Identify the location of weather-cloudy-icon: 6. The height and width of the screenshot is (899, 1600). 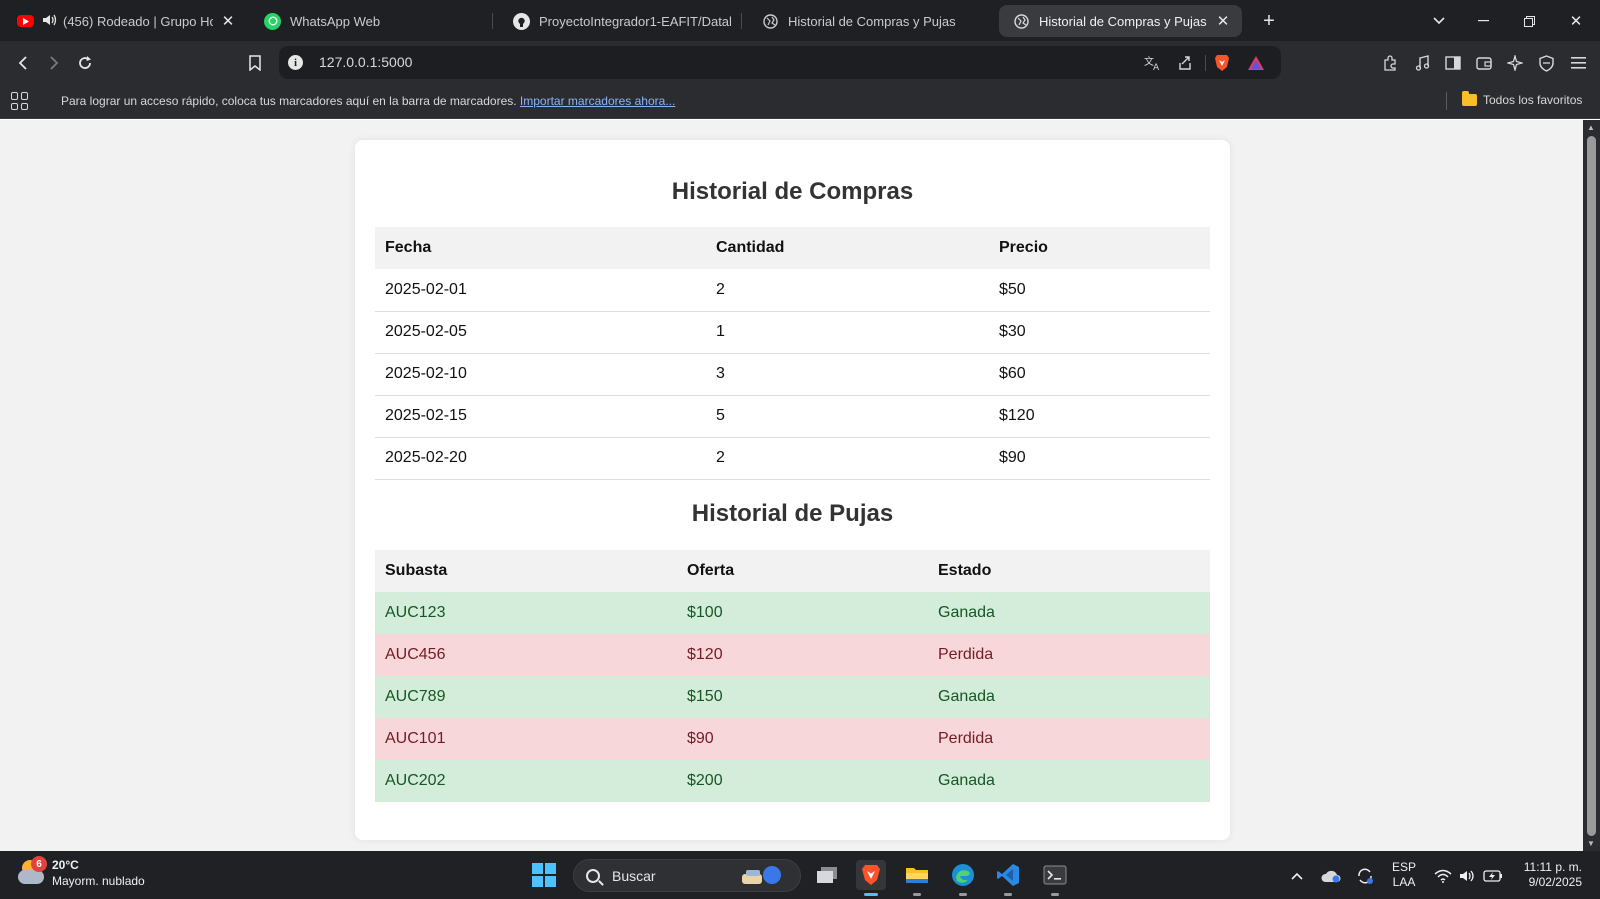
(32, 871).